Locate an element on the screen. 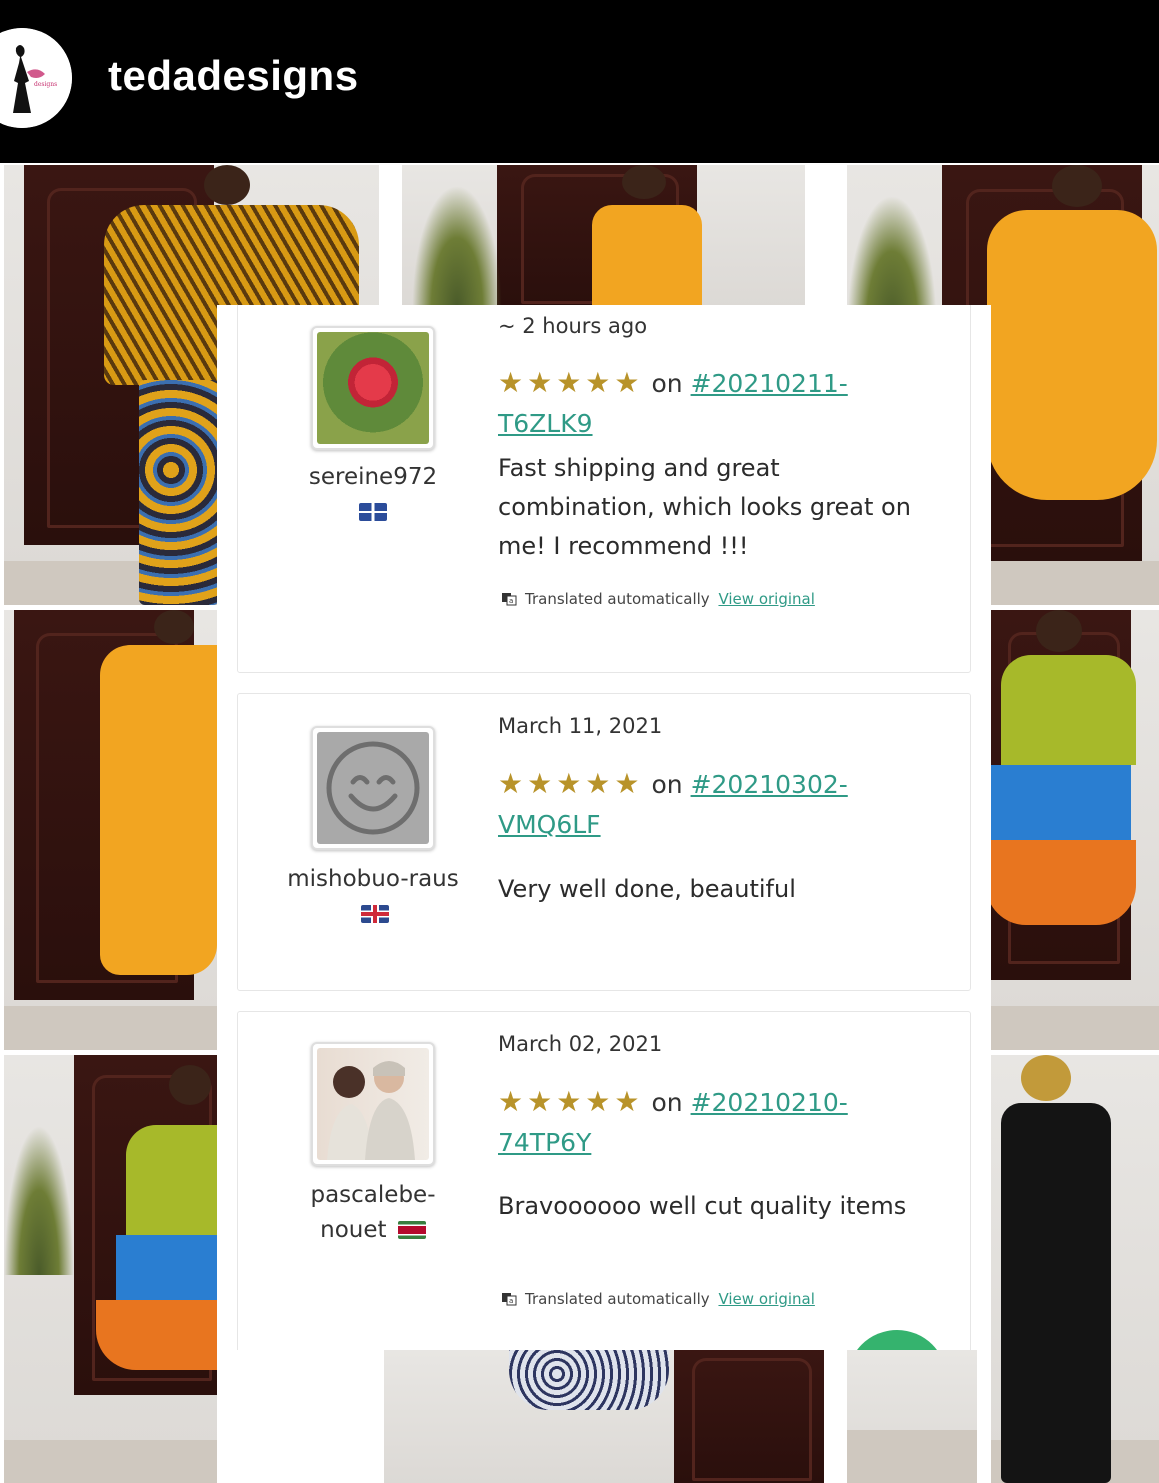 This screenshot has height=1483, width=1159. martinique-flag-icon is located at coordinates (373, 512).